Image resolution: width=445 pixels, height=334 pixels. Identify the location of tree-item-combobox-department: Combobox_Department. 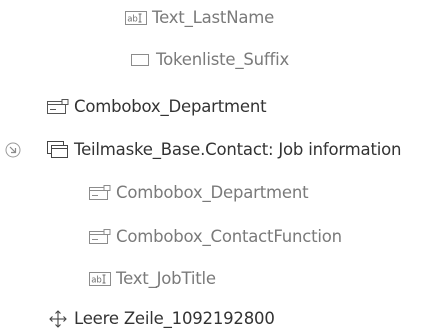
(156, 107).